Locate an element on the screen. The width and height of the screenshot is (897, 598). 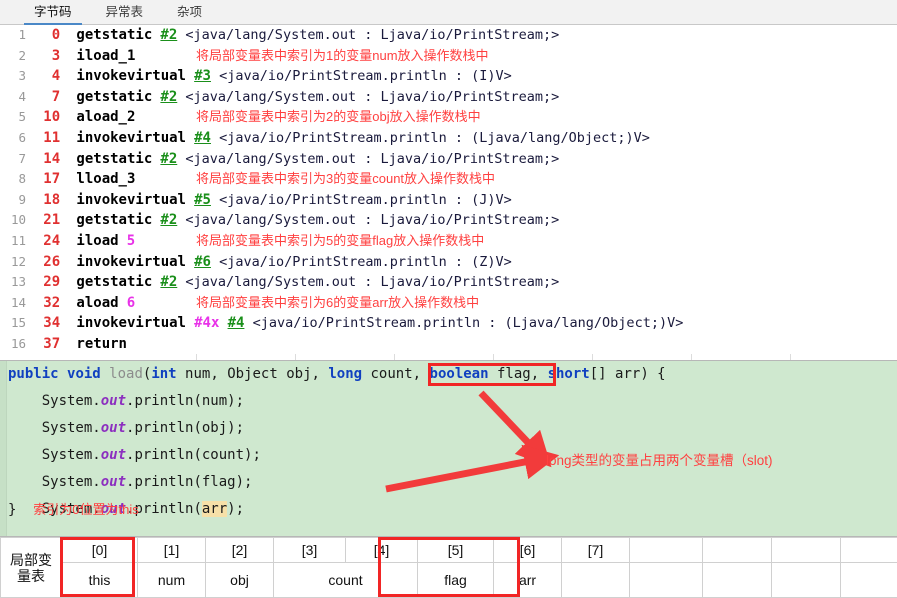
slot-table-row-label: 局部变量表 is located at coordinates (31, 568).